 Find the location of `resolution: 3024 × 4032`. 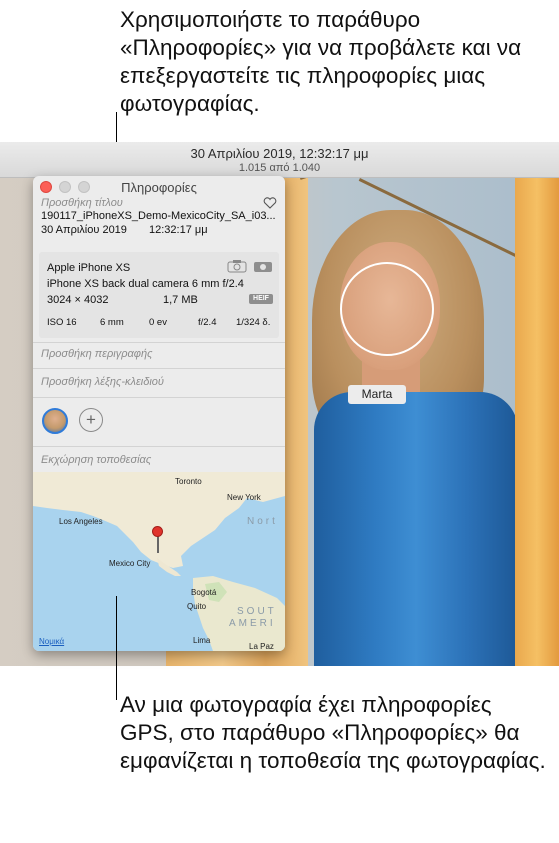

resolution: 3024 × 4032 is located at coordinates (78, 300).